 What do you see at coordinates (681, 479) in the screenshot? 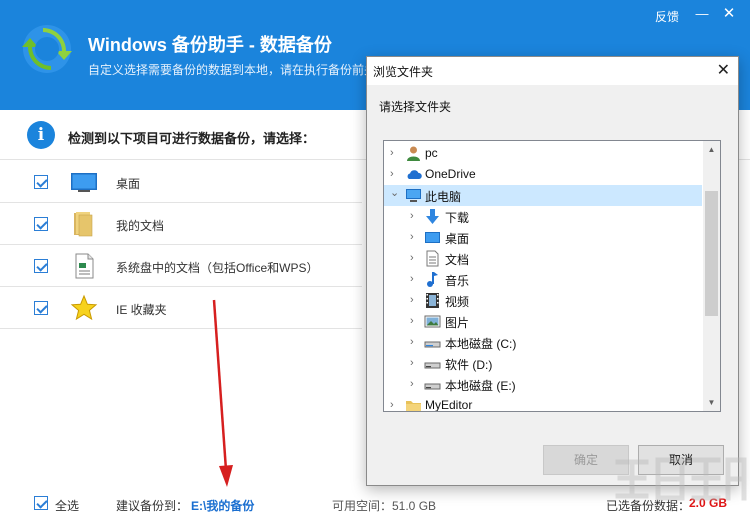
I see `watermark-logo` at bounding box center [681, 479].